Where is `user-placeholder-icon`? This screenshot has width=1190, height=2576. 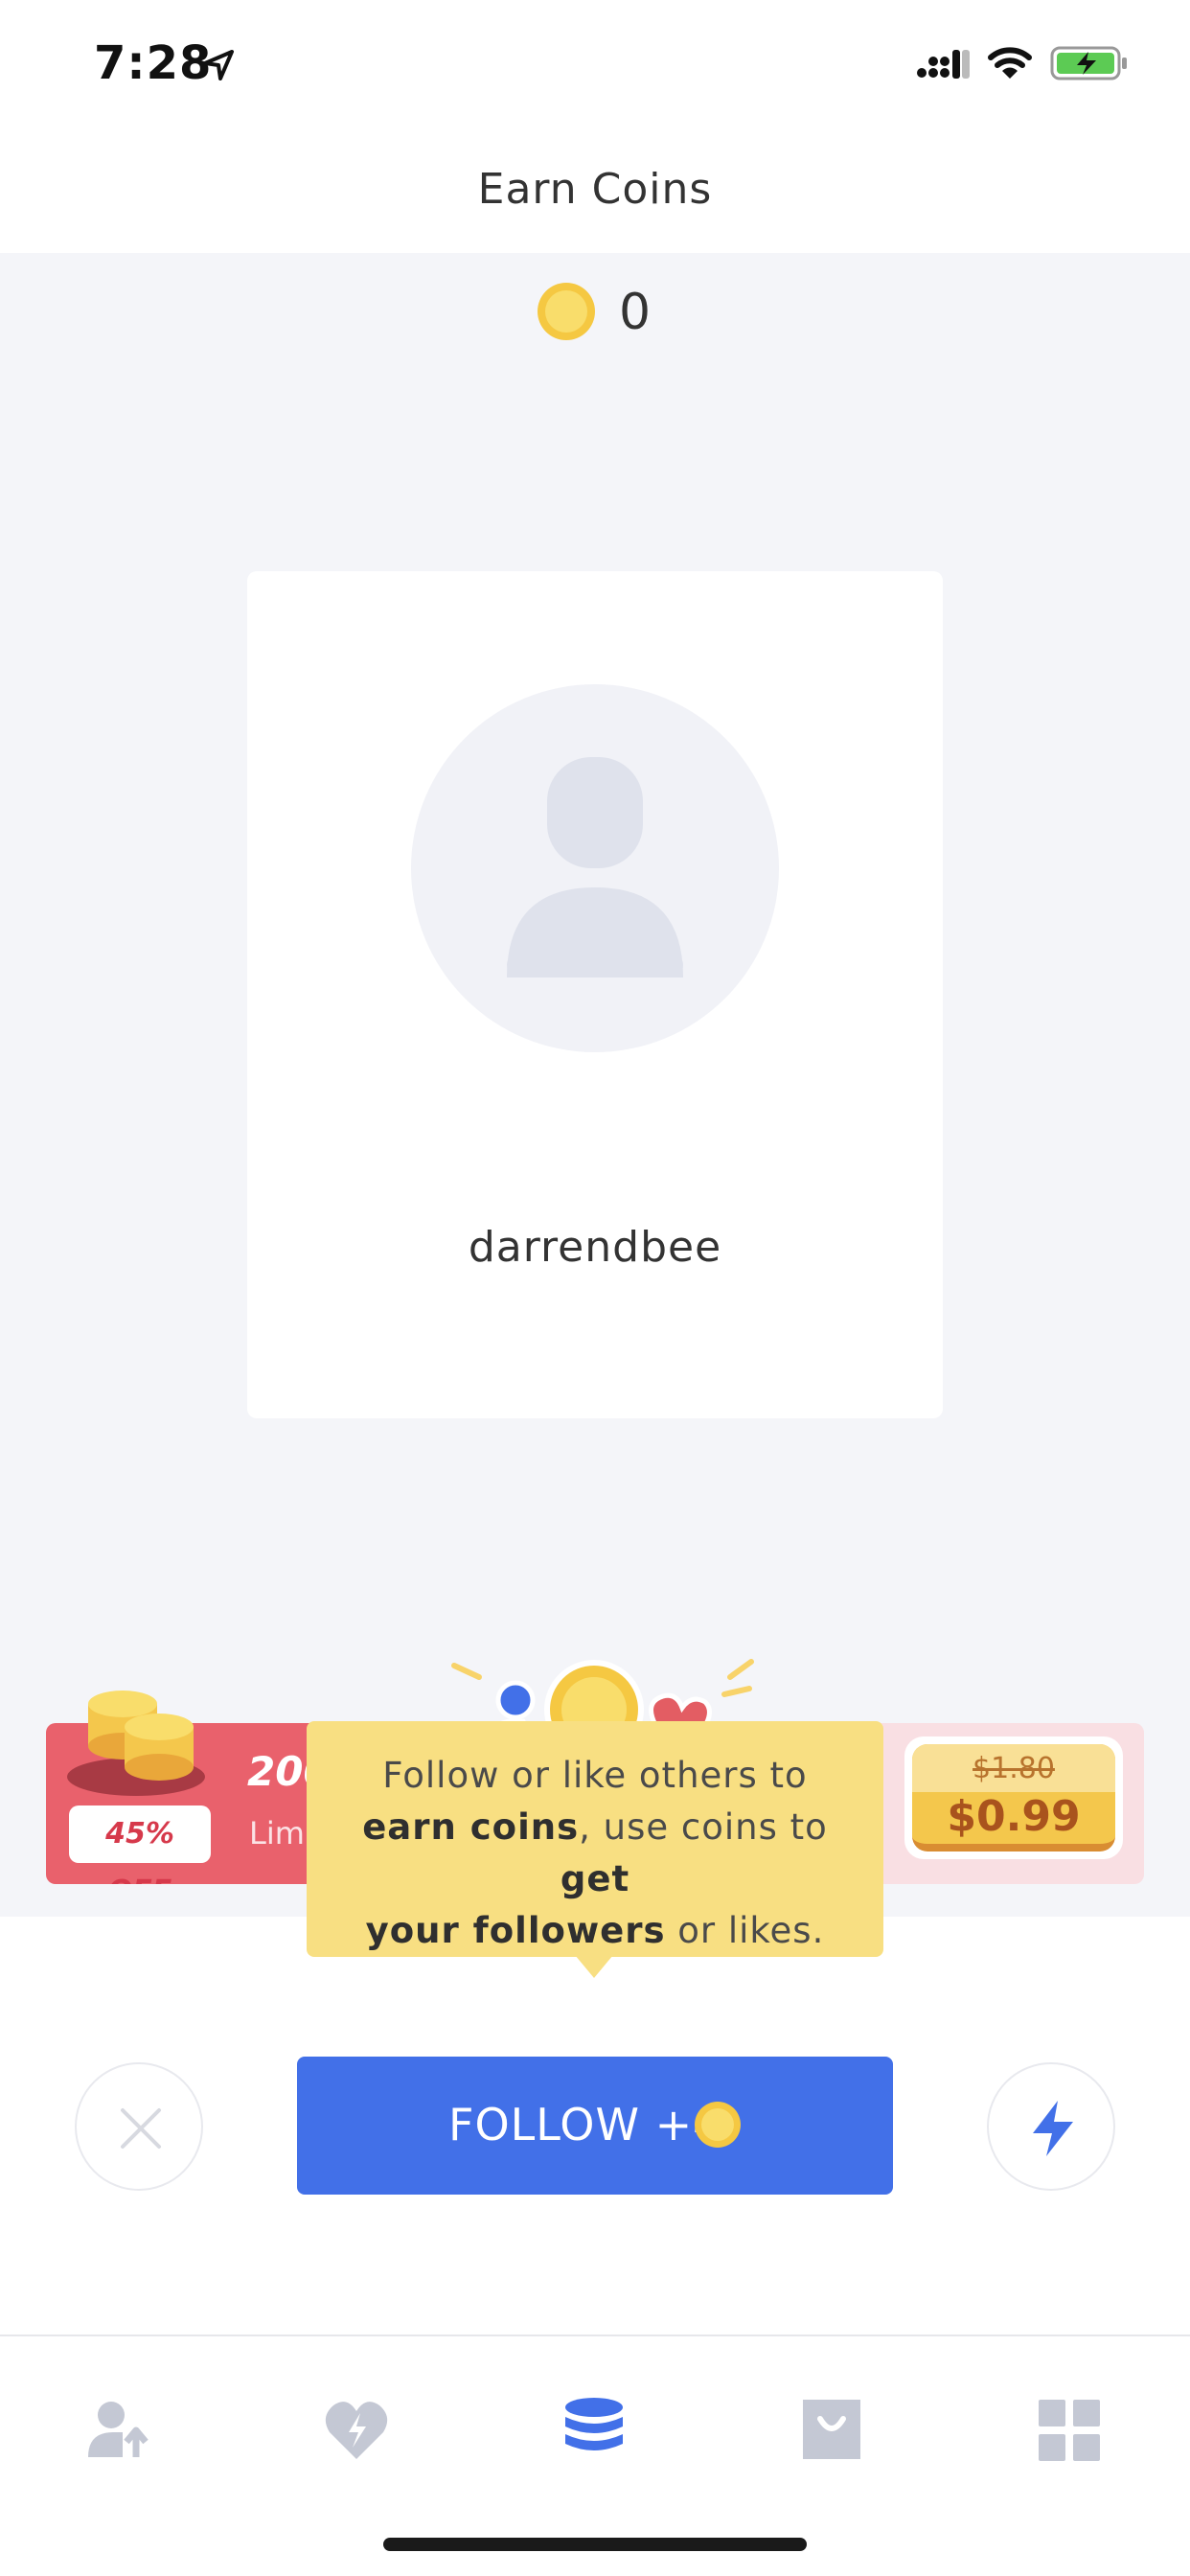 user-placeholder-icon is located at coordinates (595, 867).